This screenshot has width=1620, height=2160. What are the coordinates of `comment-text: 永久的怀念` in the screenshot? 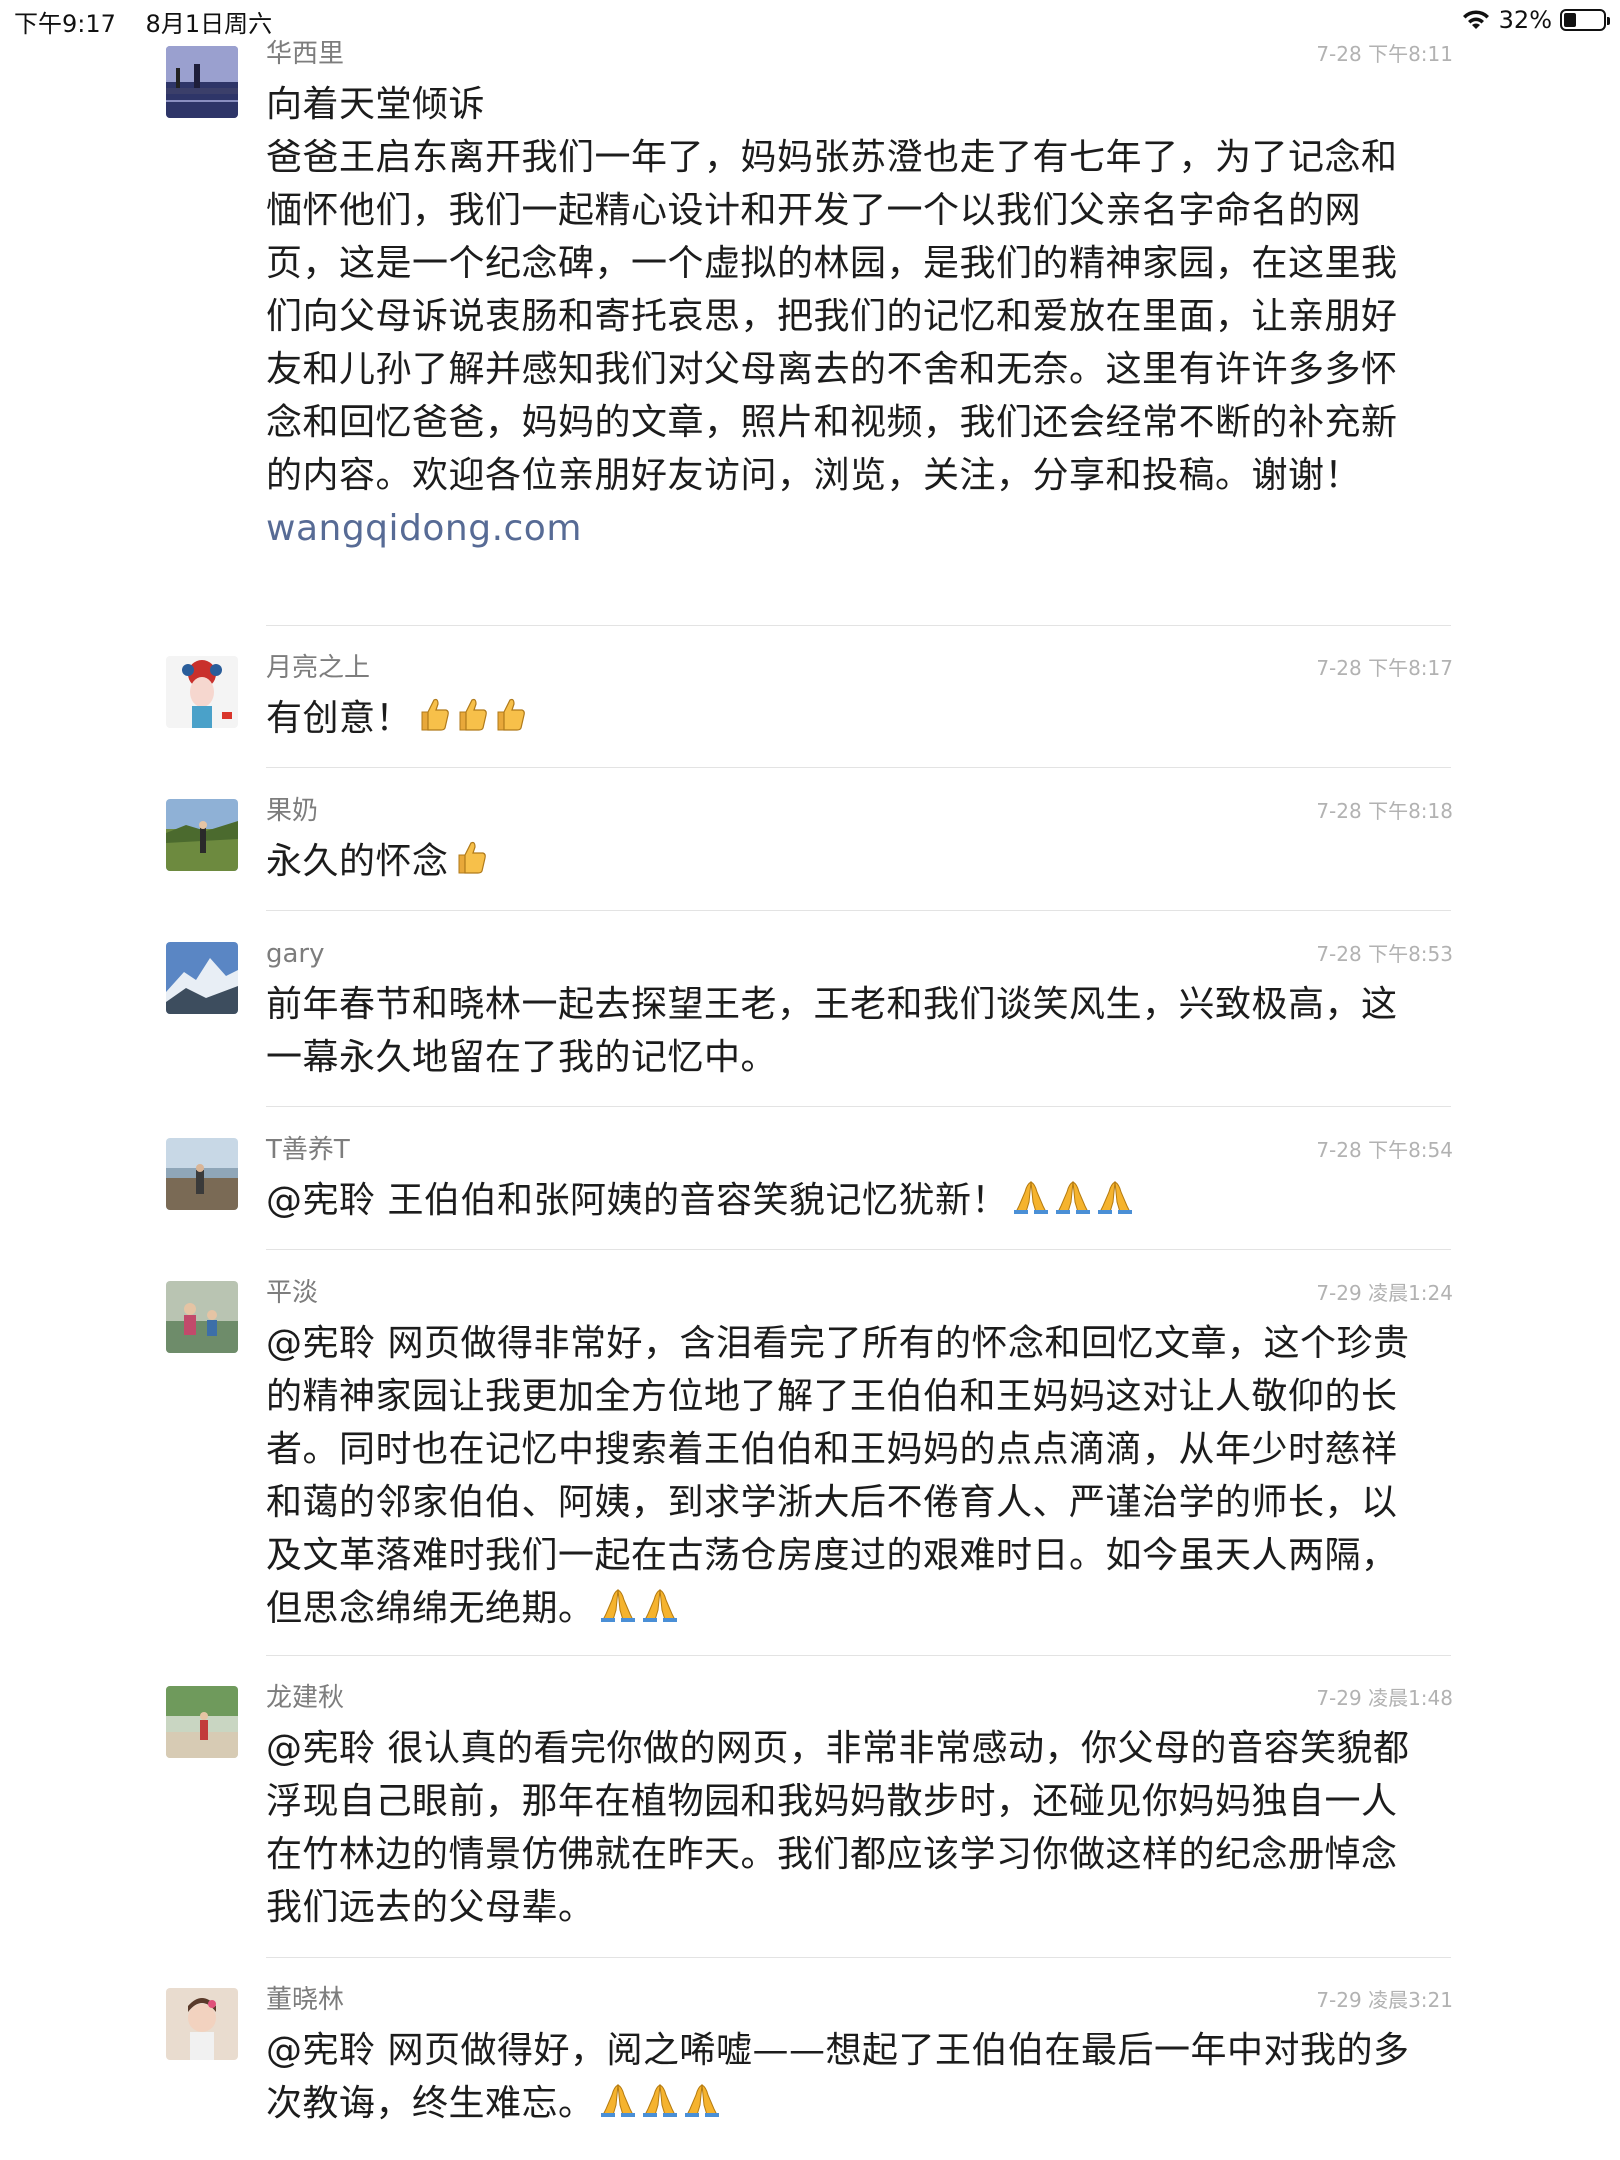 It's located at (846, 862).